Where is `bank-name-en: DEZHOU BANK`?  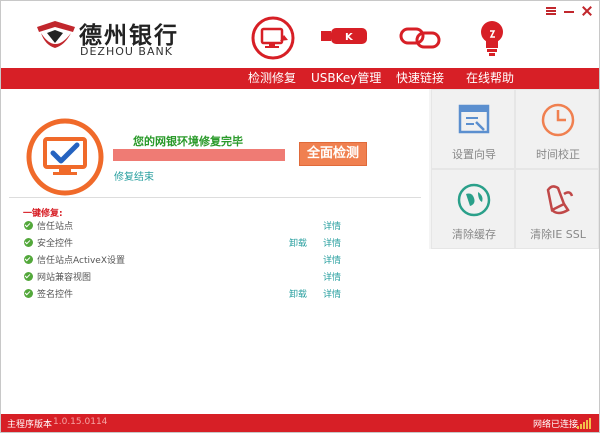
bank-name-en: DEZHOU BANK is located at coordinates (126, 51).